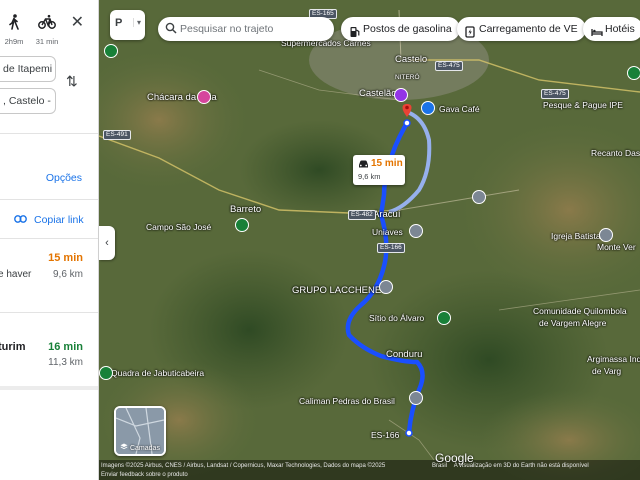 The image size is (640, 480). Describe the element at coordinates (583, 105) in the screenshot. I see `place-label: Pesque & Pague IPE` at that location.